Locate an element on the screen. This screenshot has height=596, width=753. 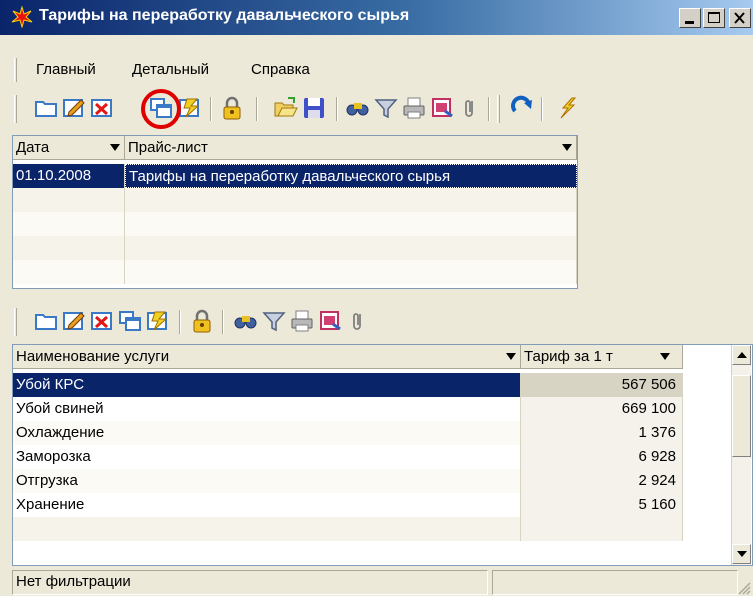
maximize-button is located at coordinates (714, 18).